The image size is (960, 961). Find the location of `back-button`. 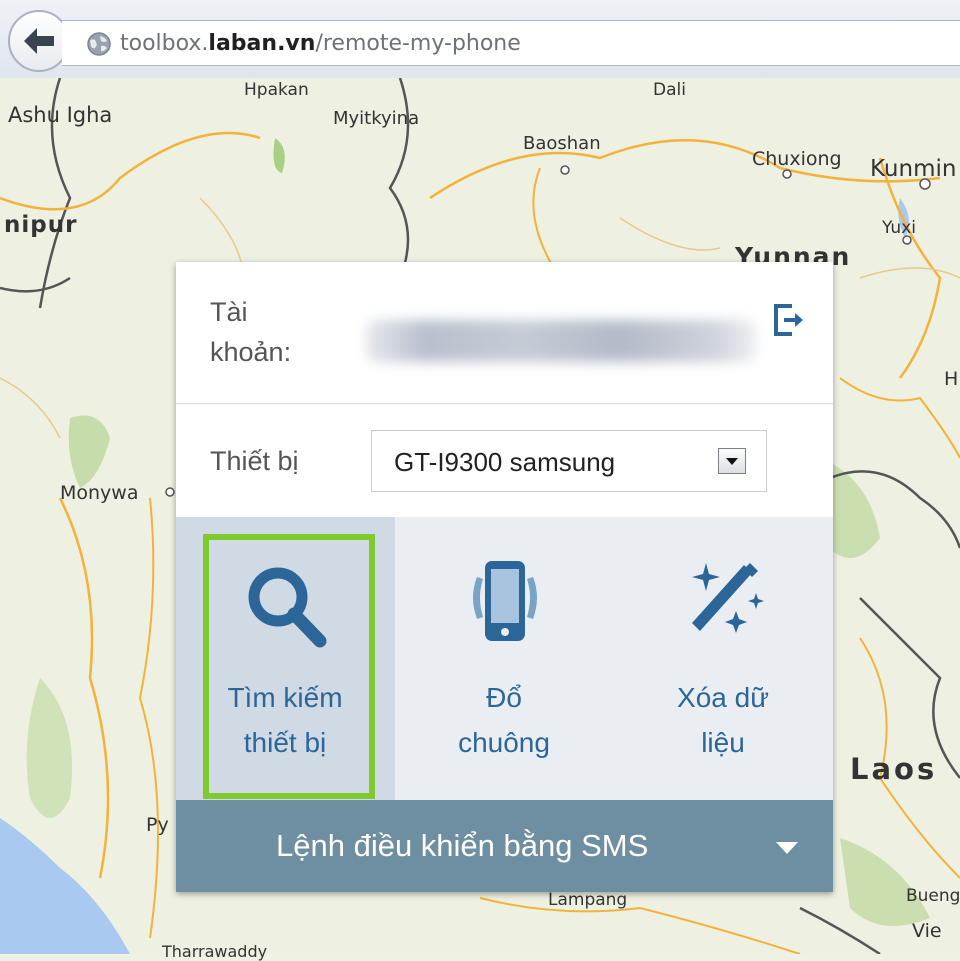

back-button is located at coordinates (39, 41).